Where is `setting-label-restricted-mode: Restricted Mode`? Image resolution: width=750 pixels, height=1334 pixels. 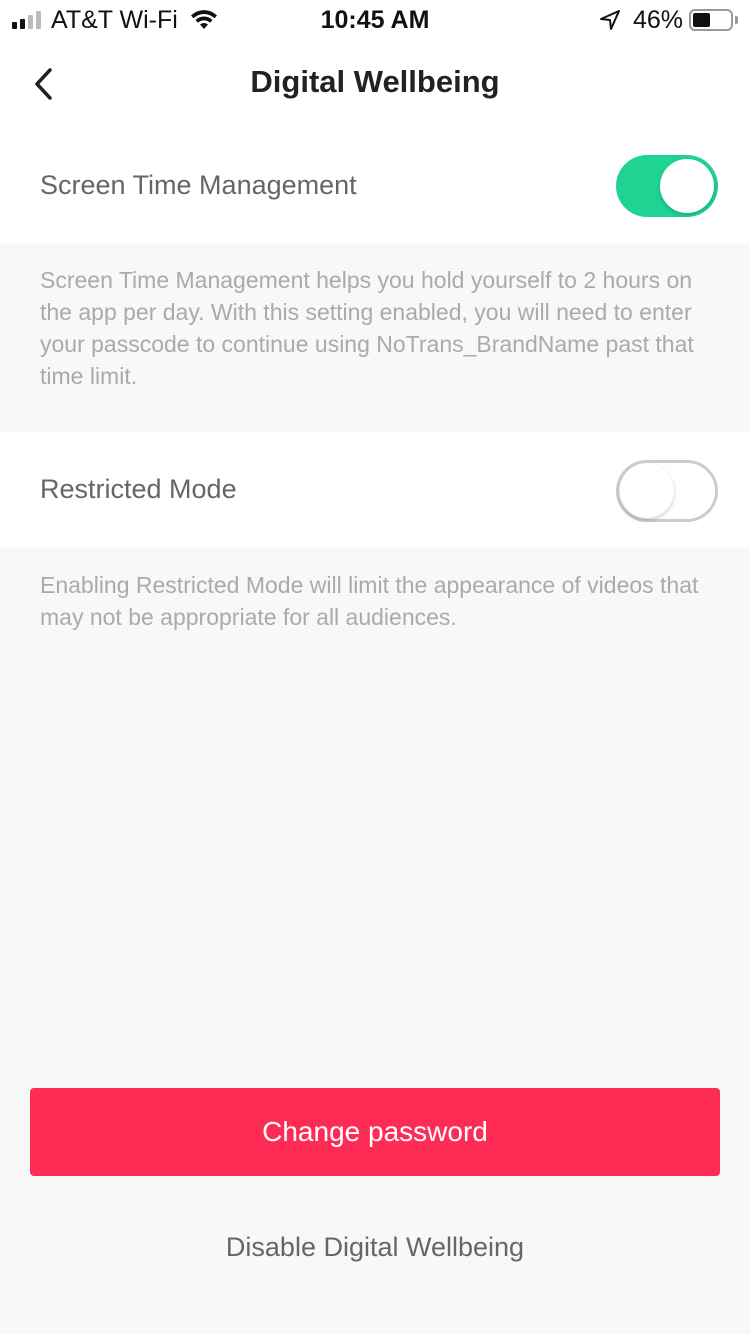
setting-label-restricted-mode: Restricted Mode is located at coordinates (138, 489).